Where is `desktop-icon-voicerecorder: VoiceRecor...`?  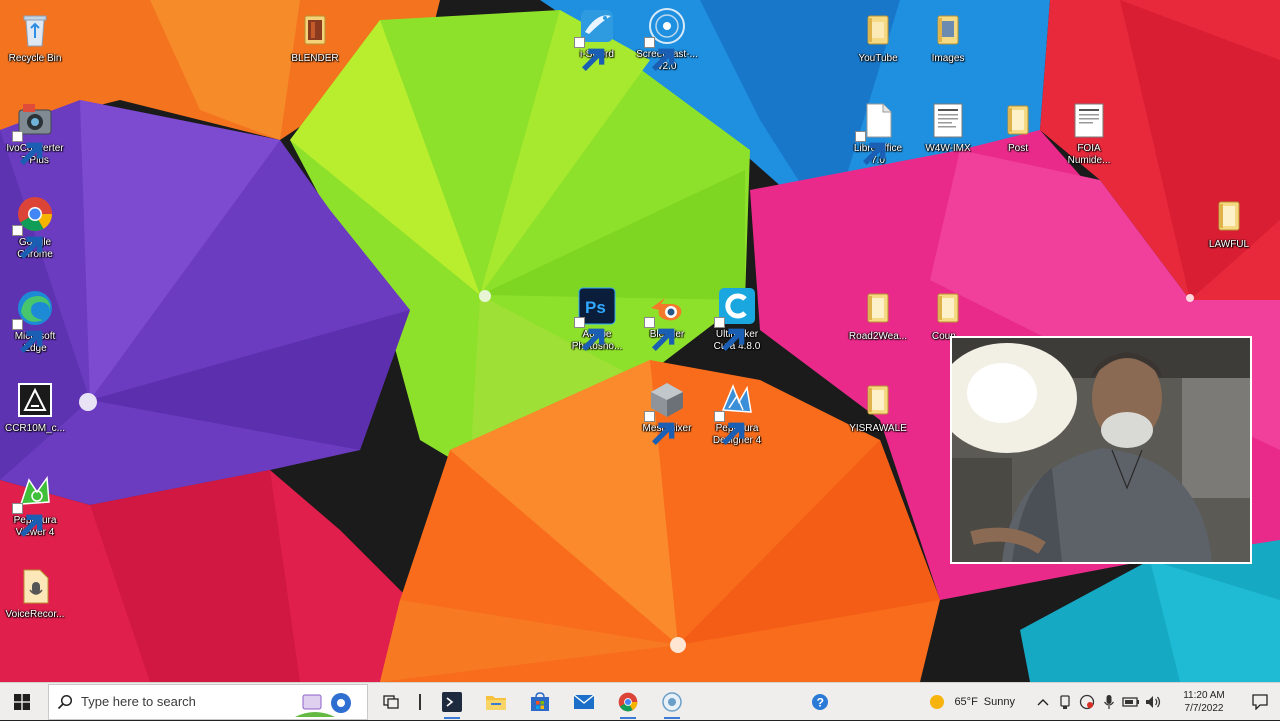 desktop-icon-voicerecorder: VoiceRecor... is located at coordinates (36, 607).